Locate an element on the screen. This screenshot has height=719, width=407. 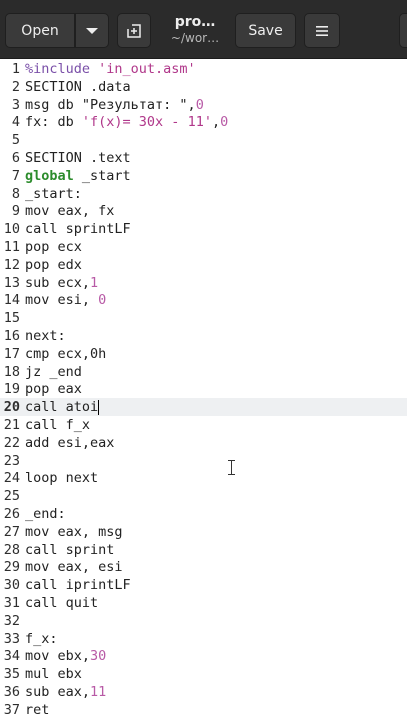
code-token: _start is located at coordinates (102, 175).